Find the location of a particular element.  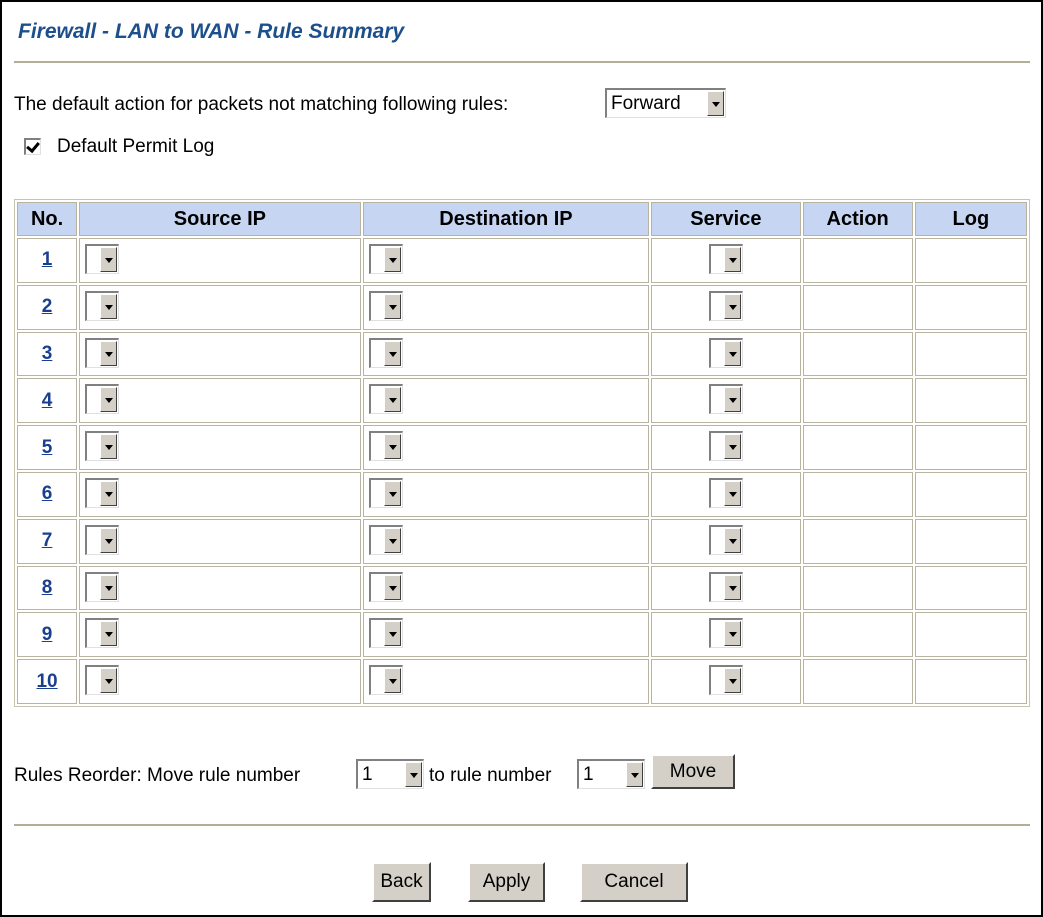

table-row: 3 is located at coordinates (522, 354).